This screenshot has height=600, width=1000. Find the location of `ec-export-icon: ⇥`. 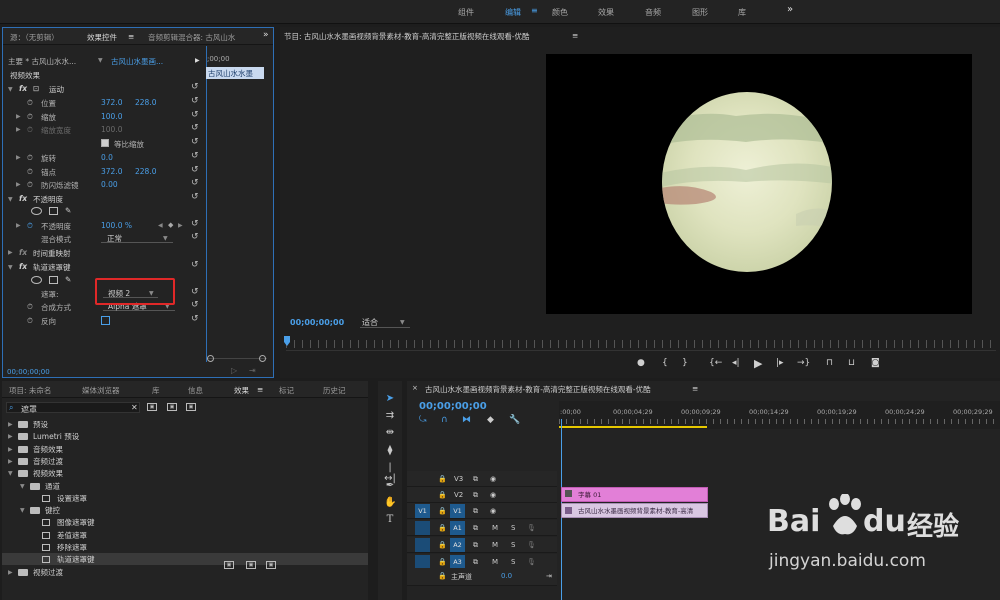

ec-export-icon: ⇥ is located at coordinates (252, 370).